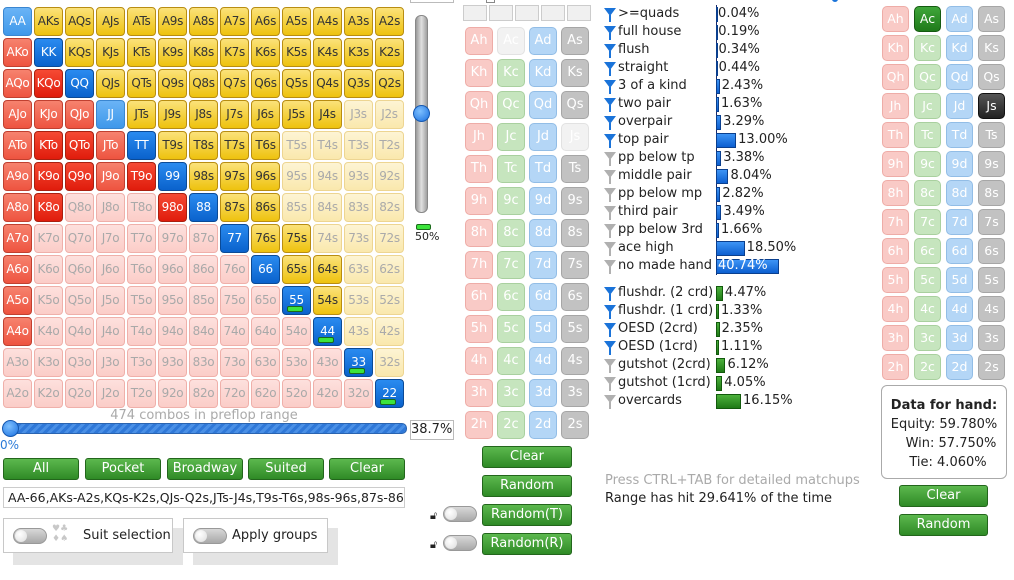 The width and height of the screenshot is (1014, 580). What do you see at coordinates (265, 269) in the screenshot?
I see `range-cell-66: 66` at bounding box center [265, 269].